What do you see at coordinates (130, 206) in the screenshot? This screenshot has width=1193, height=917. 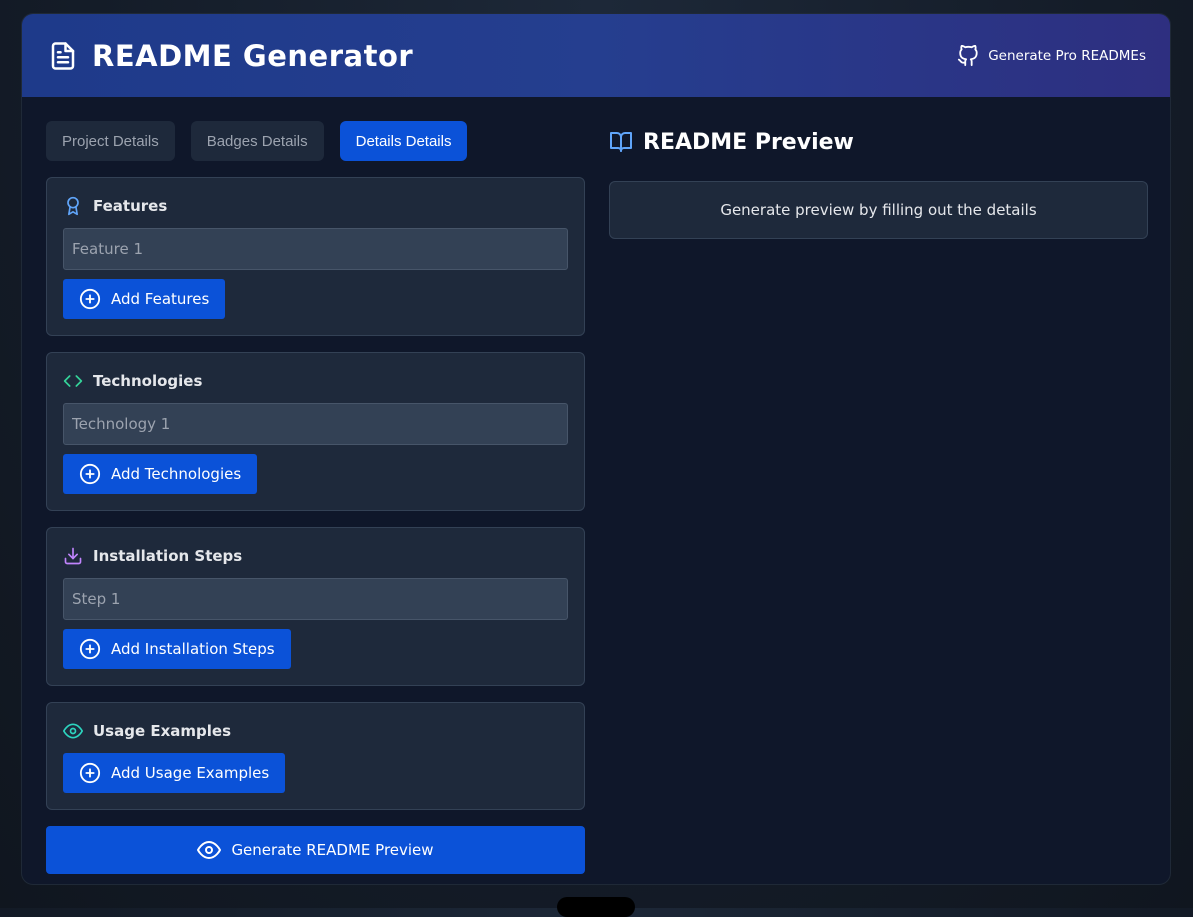 I see `features-title: Features` at bounding box center [130, 206].